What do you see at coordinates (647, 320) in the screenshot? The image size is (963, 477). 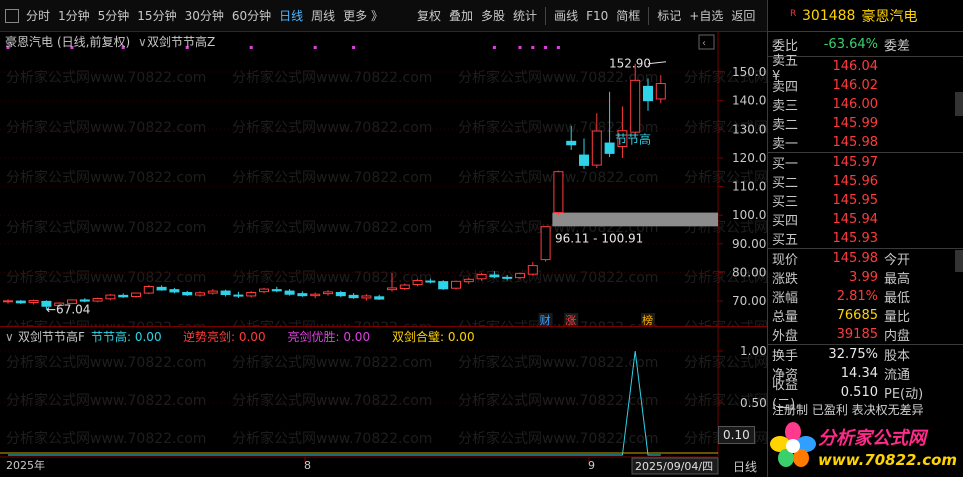 I see `event-marker-text: 榜` at bounding box center [647, 320].